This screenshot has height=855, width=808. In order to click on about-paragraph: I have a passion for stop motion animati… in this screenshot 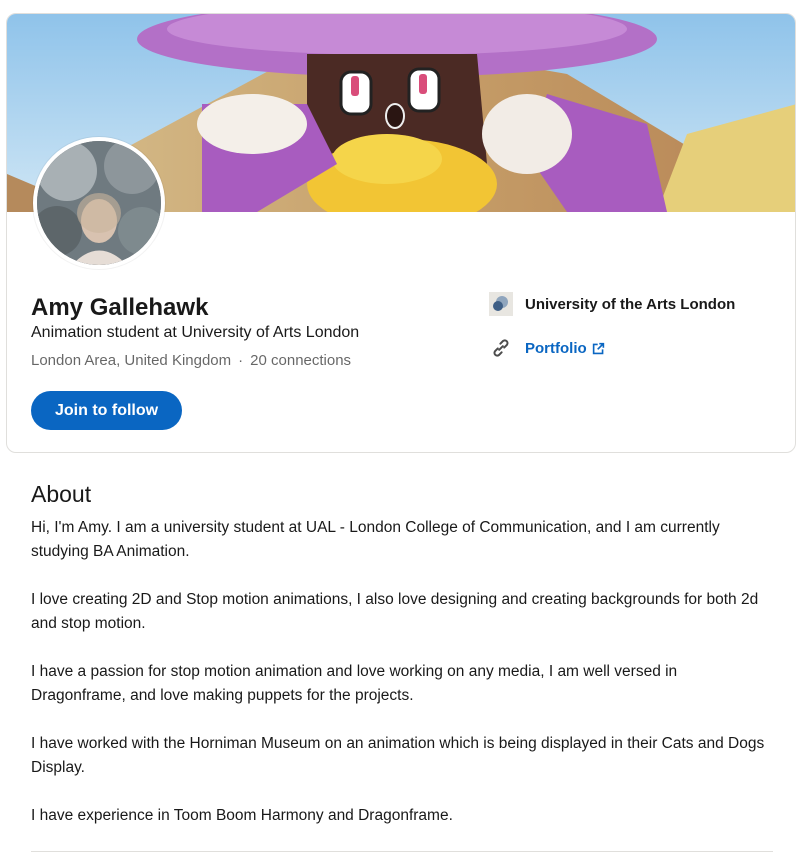, I will do `click(354, 683)`.